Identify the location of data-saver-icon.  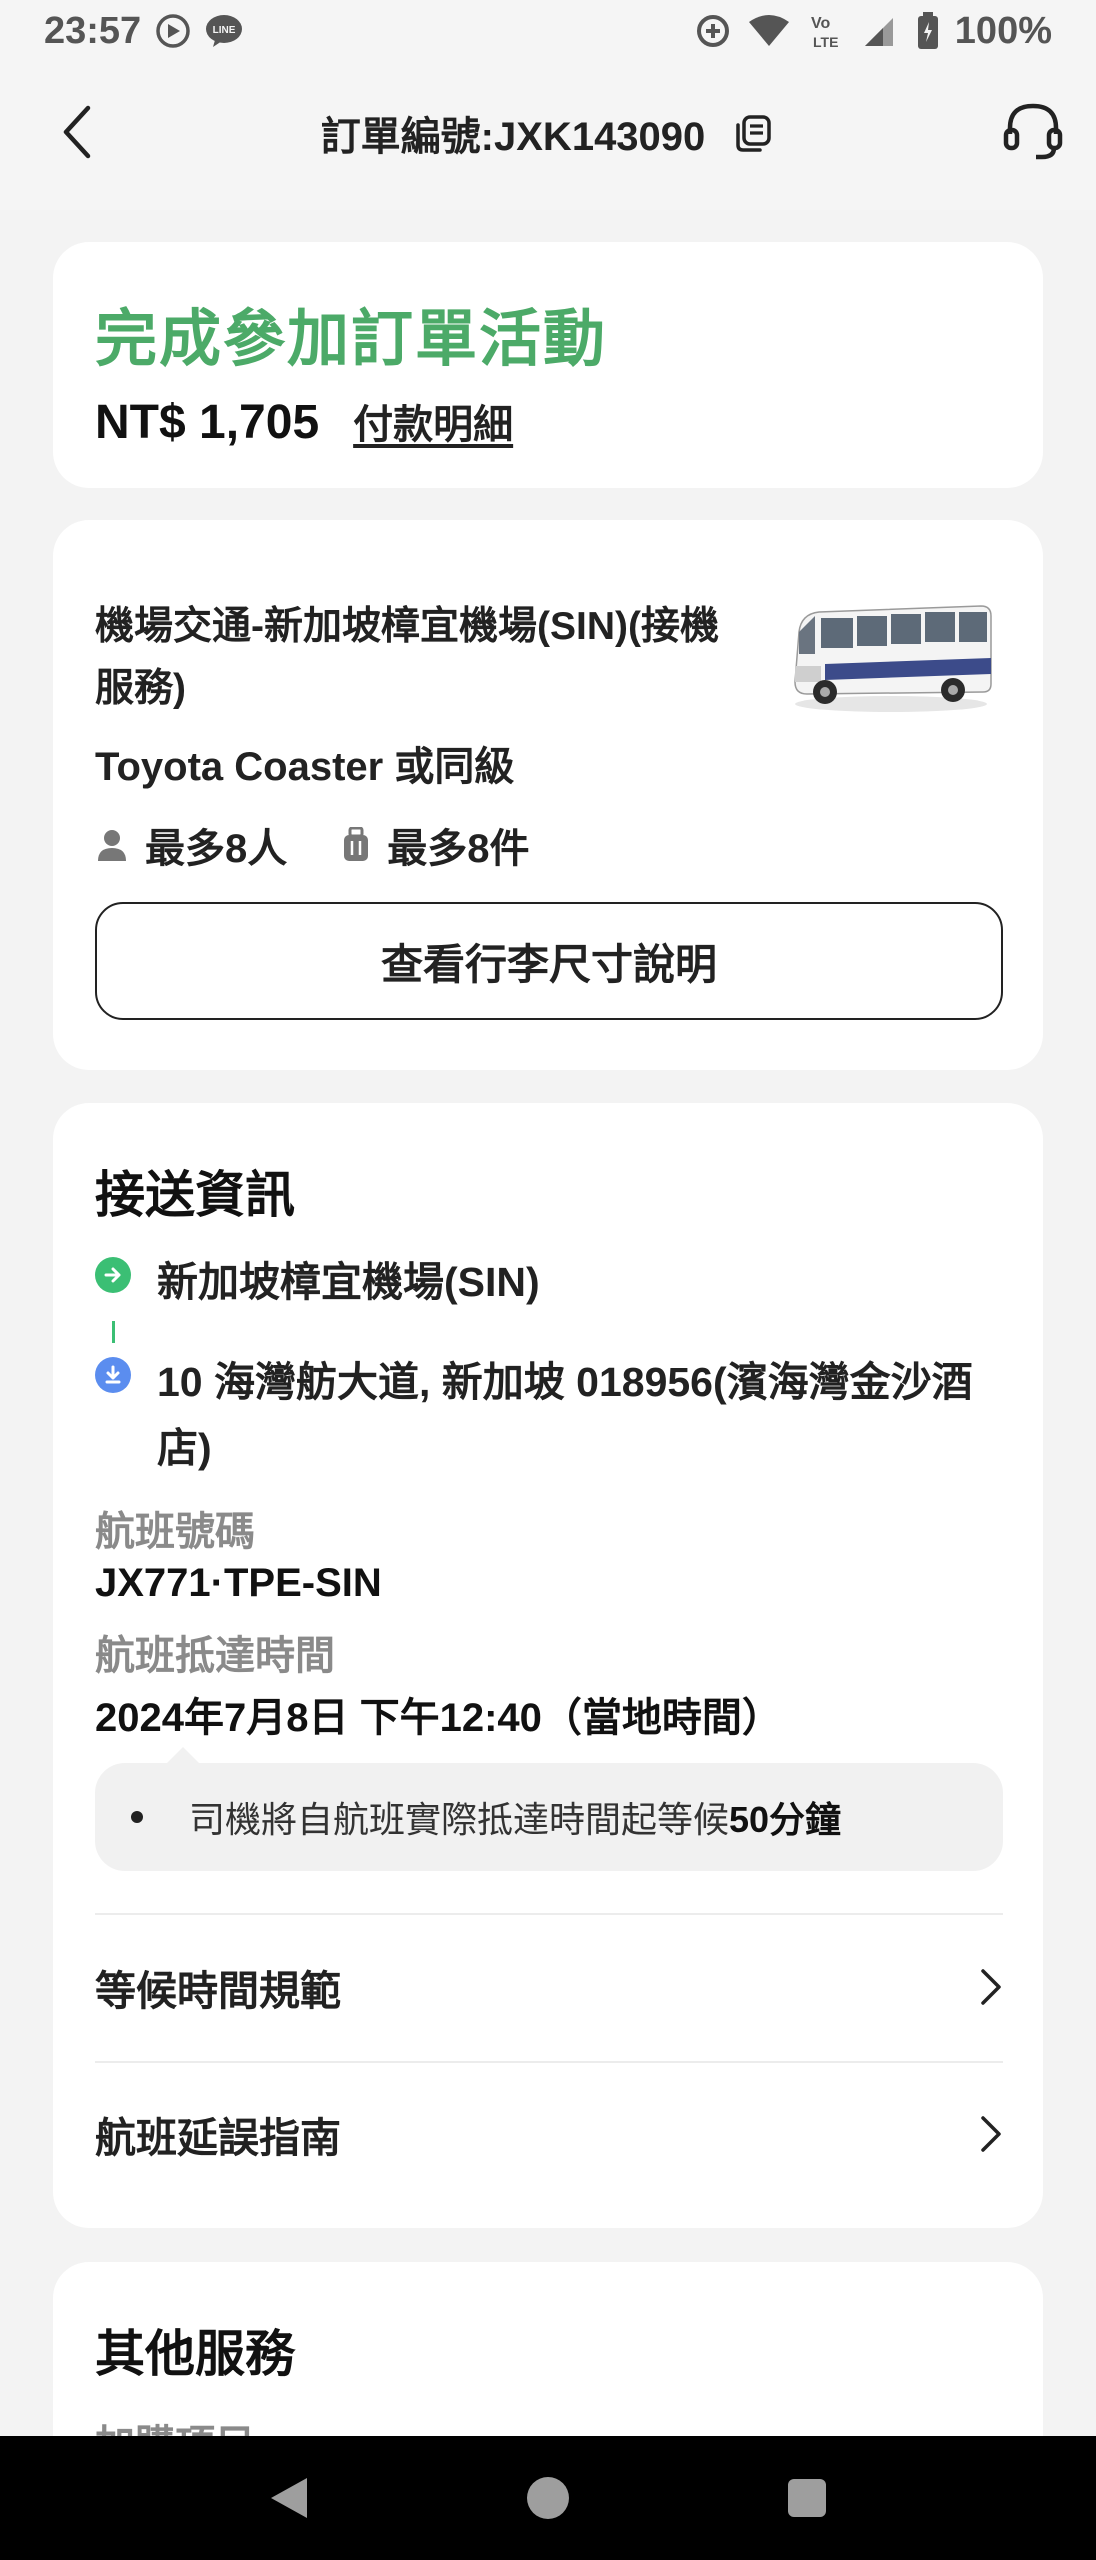
(713, 31).